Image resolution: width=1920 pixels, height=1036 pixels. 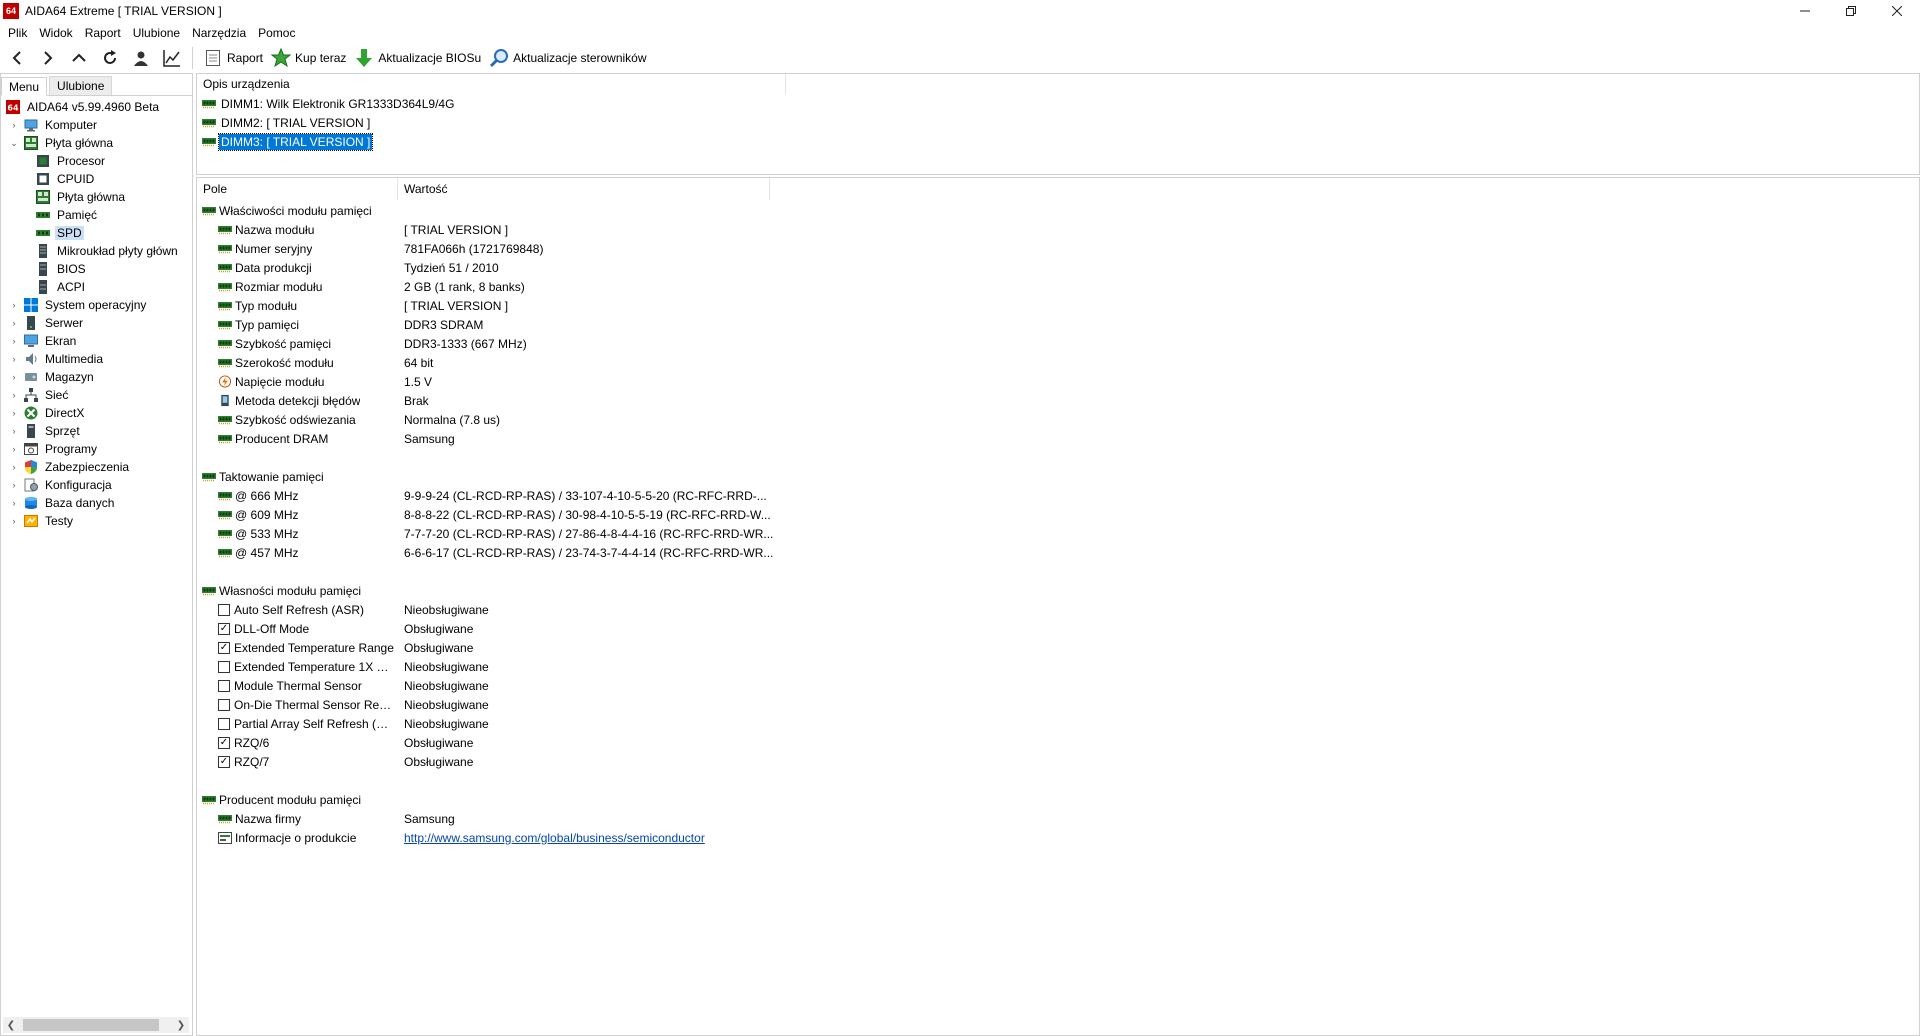 I want to click on tree-item-procesor: Procesor, so click(x=96, y=161).